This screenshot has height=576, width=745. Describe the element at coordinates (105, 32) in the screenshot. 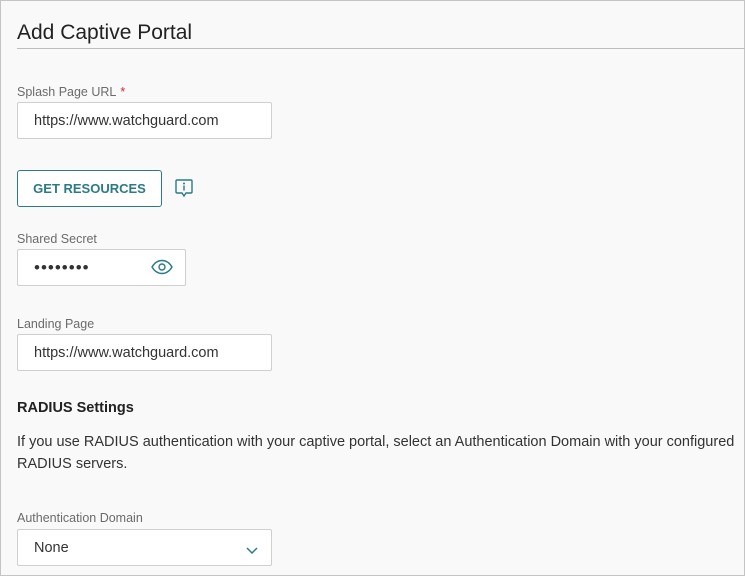

I see `page-title: Add Captive Portal` at that location.